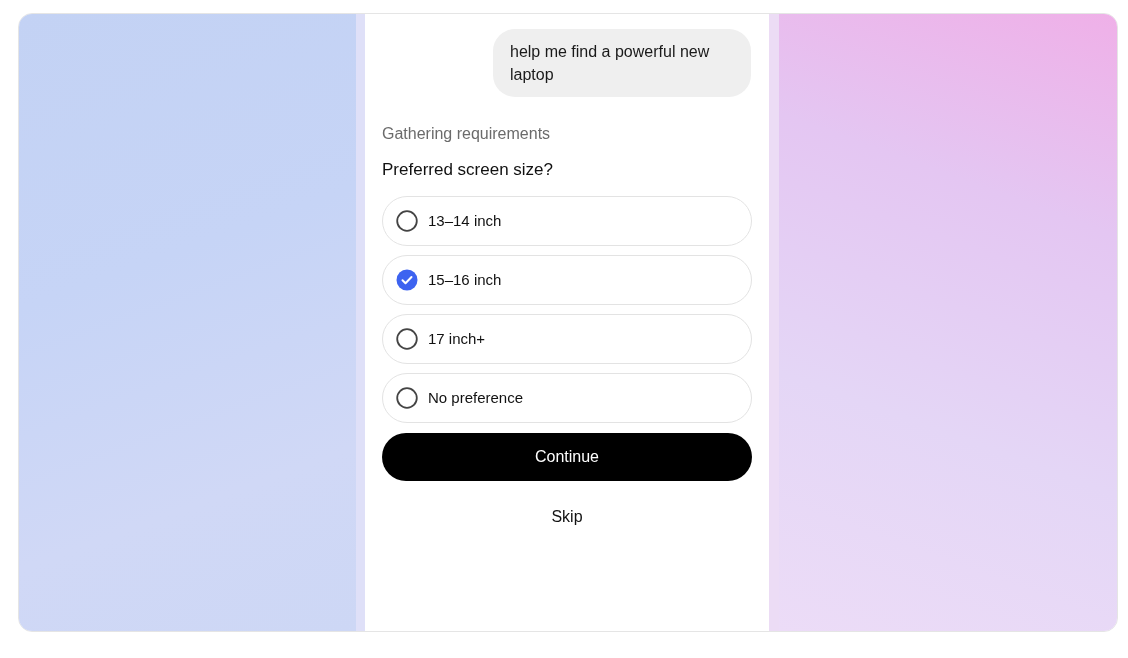 The width and height of the screenshot is (1128, 658). I want to click on skip-button: Skip, so click(567, 517).